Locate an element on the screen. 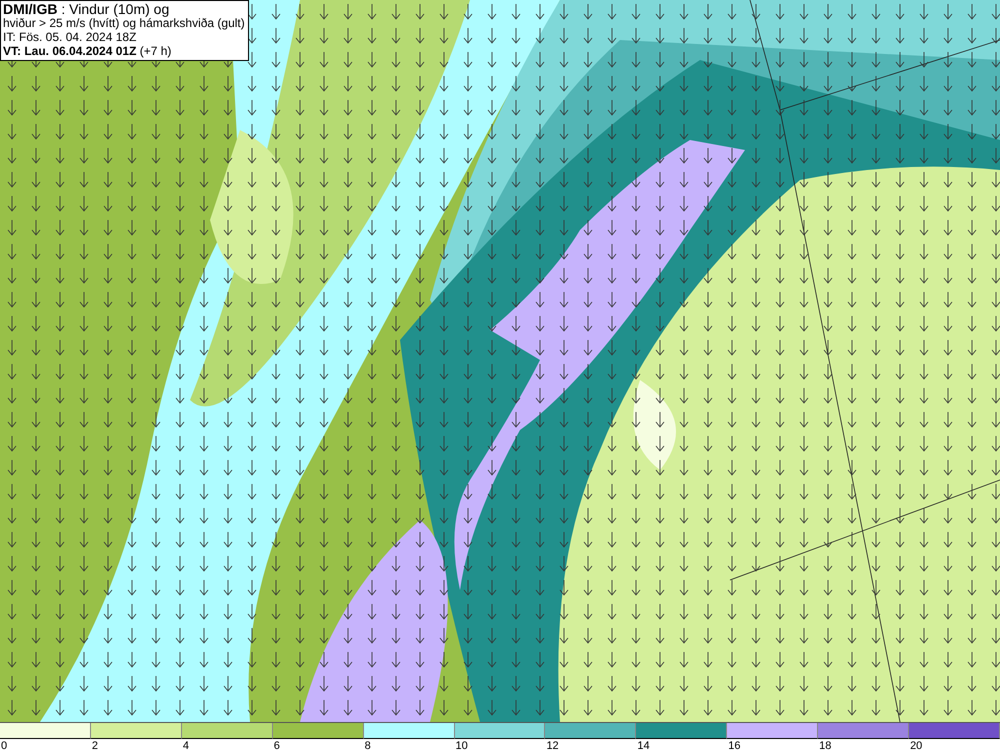 This screenshot has height=753, width=1000. legend-label: 8 is located at coordinates (367, 746).